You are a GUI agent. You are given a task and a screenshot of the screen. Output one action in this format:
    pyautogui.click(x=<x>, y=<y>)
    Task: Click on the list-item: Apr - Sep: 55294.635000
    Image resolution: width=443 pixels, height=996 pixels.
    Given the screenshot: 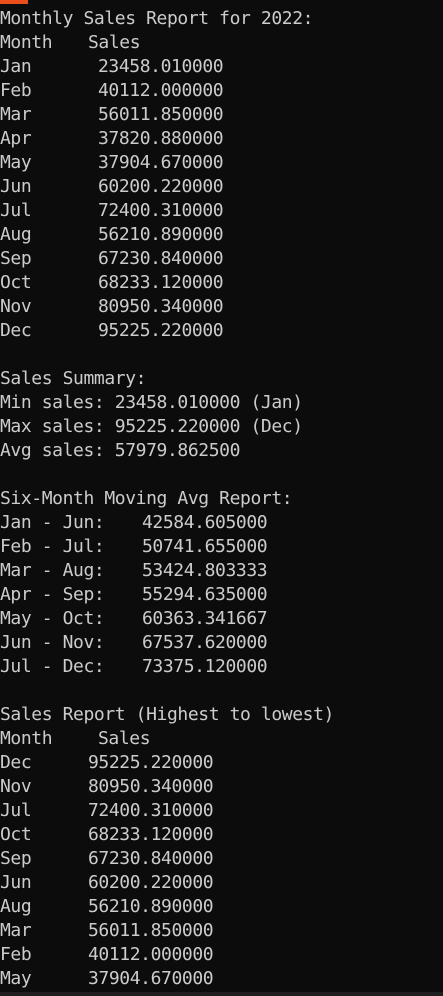 What is the action you would take?
    pyautogui.click(x=221, y=595)
    